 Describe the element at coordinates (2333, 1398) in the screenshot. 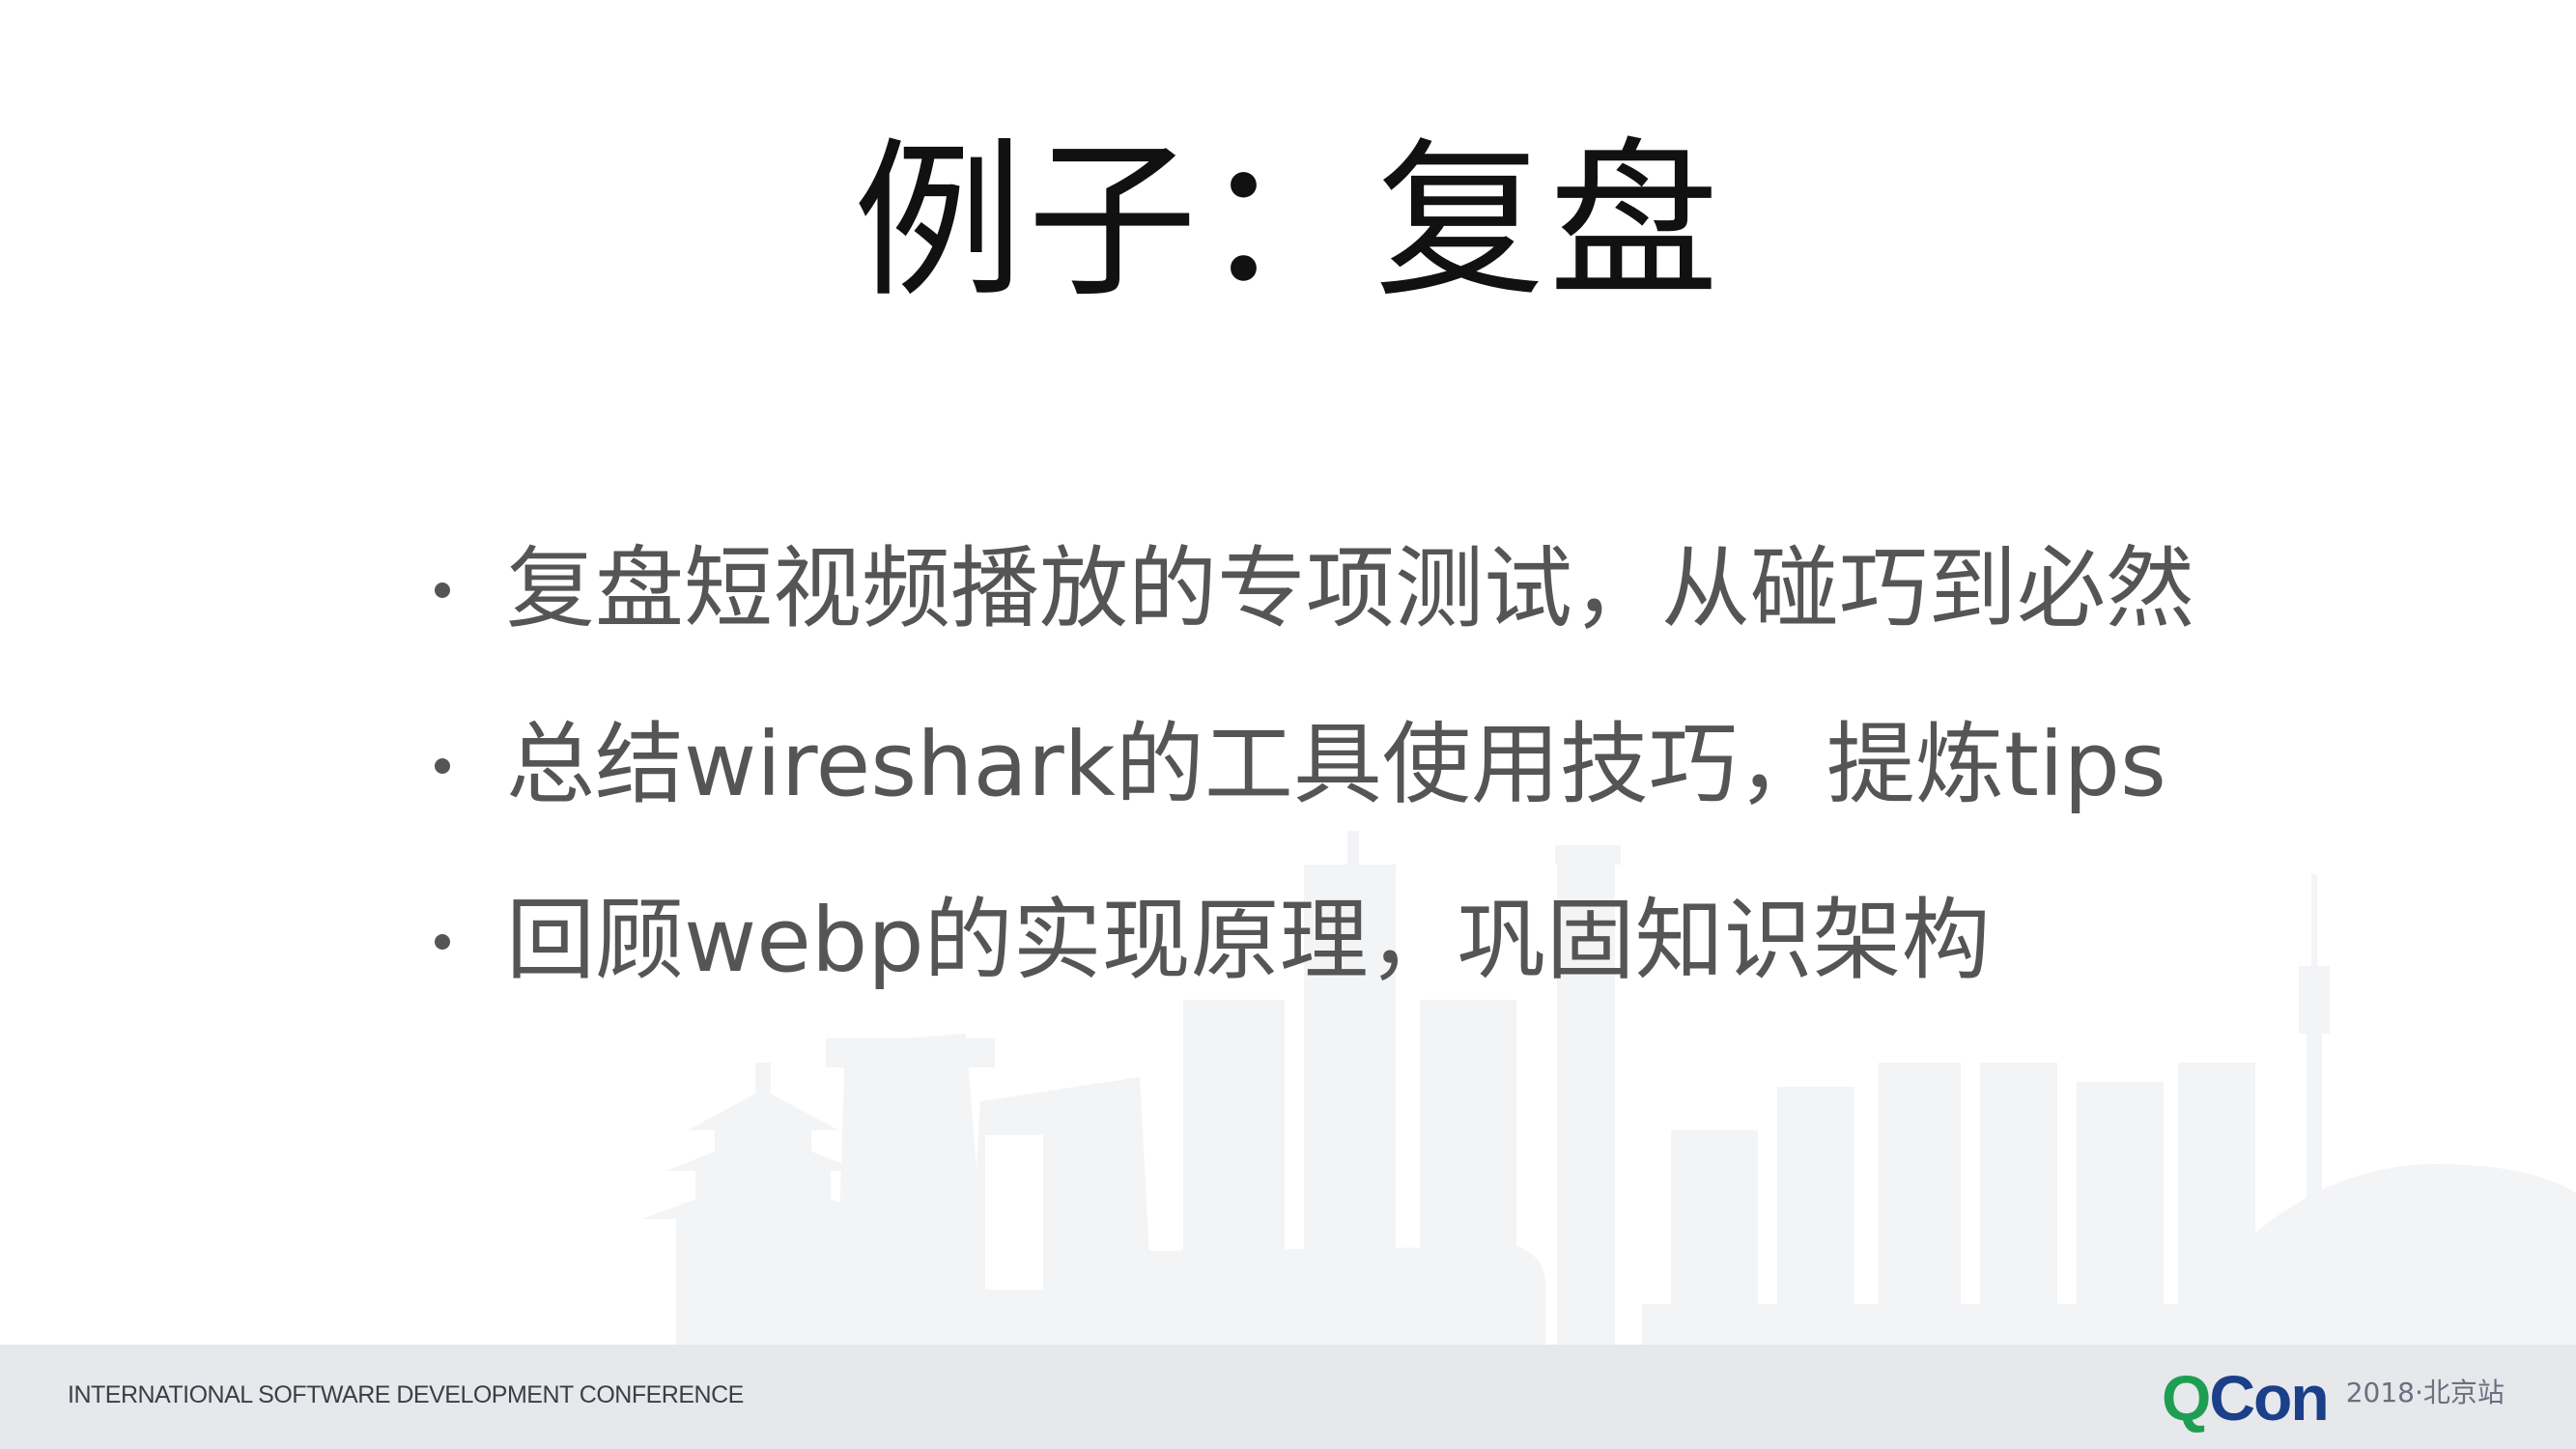

I see `qcon-brand: QCon 2018·北京站` at that location.